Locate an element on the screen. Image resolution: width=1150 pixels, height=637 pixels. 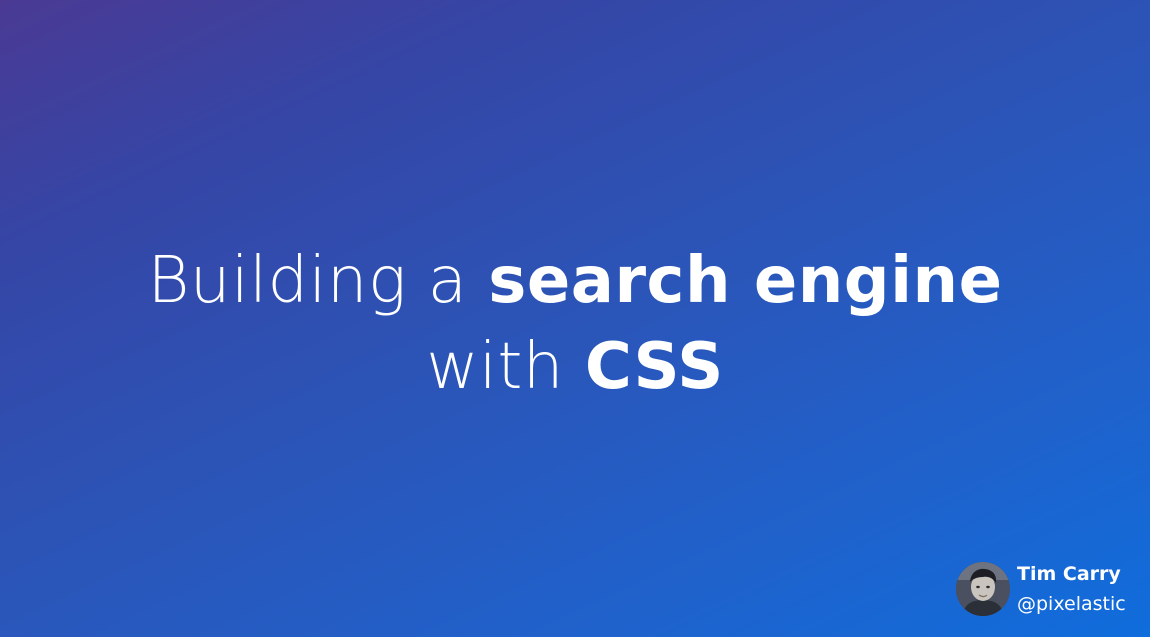
title-line-1: Building a search engine is located at coordinates (575, 281).